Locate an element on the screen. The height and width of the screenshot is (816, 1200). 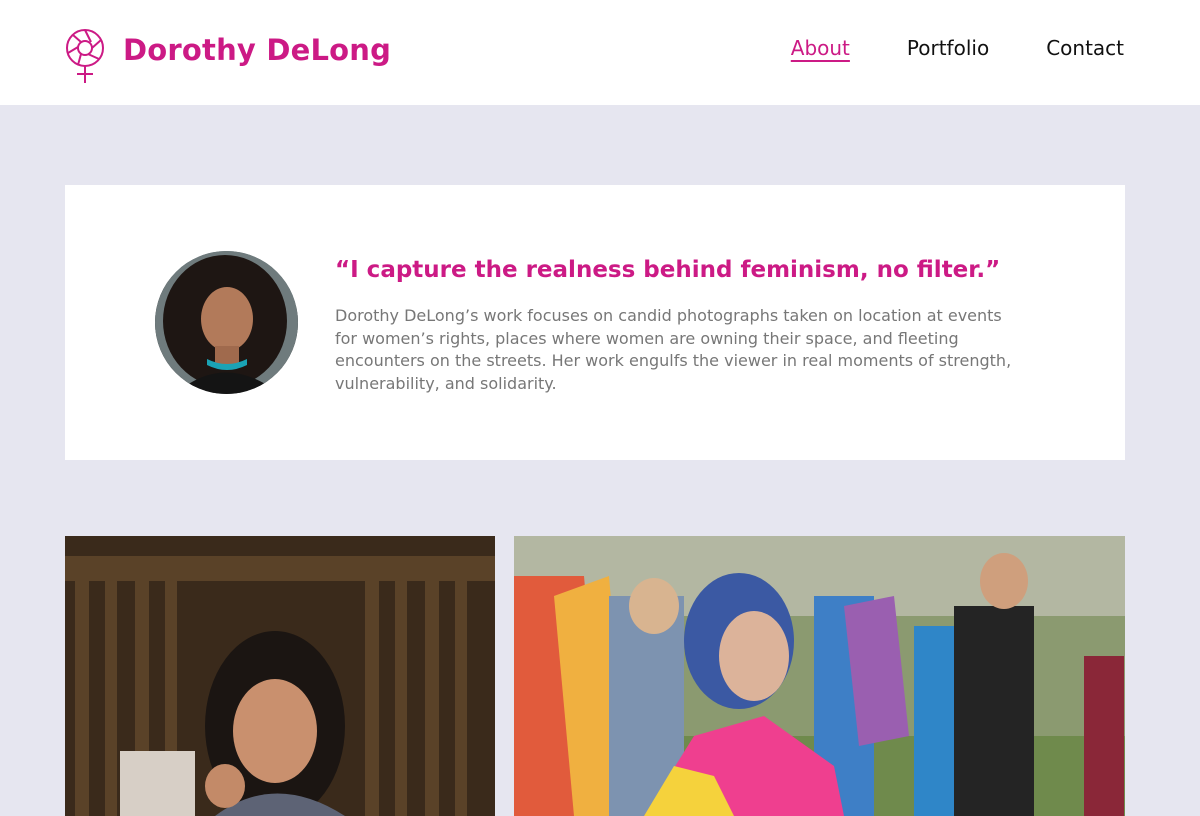
nav-about: About is located at coordinates (820, 48).